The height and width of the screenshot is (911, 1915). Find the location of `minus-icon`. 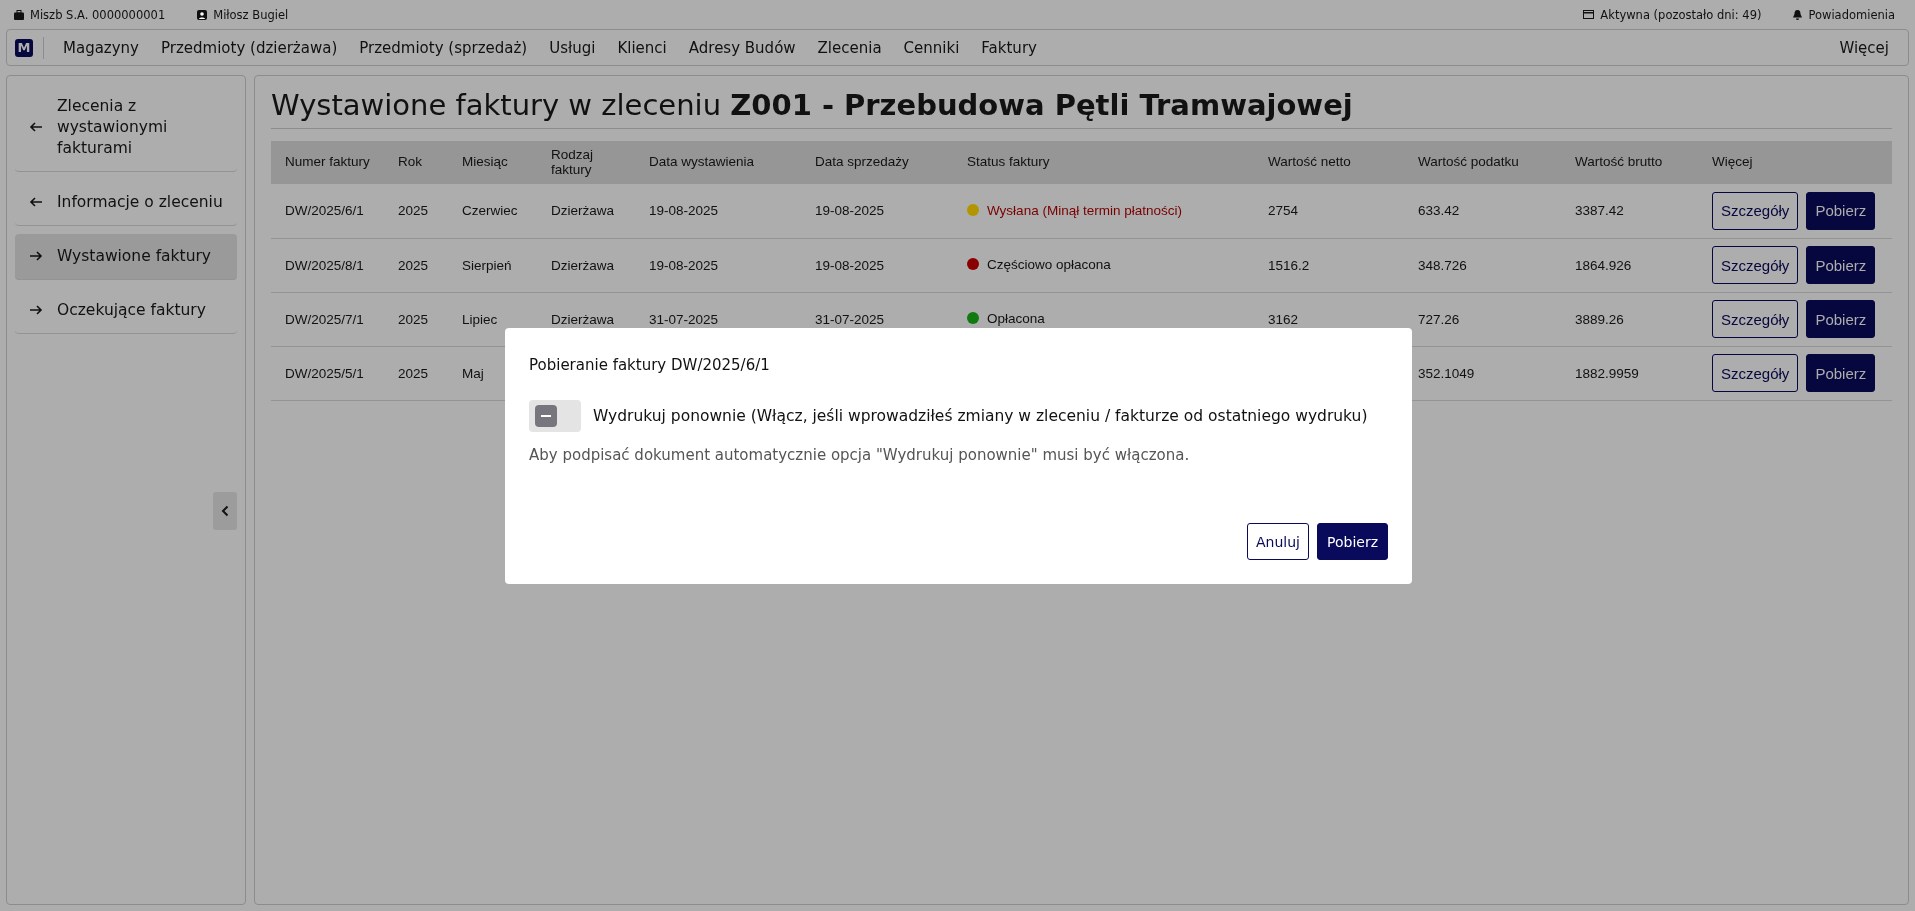

minus-icon is located at coordinates (546, 416).